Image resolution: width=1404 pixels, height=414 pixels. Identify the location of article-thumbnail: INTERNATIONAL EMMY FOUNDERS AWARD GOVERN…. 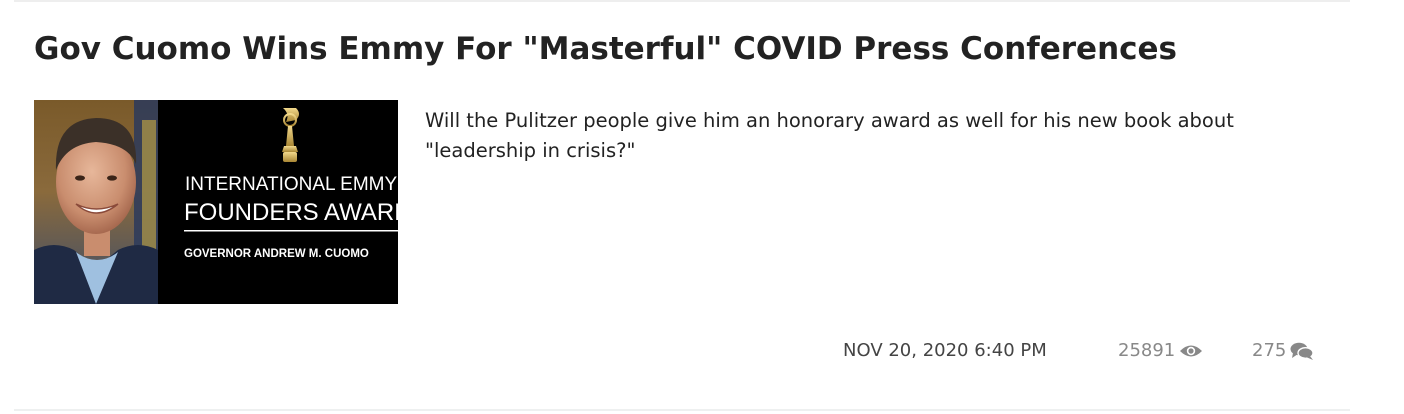
(216, 202).